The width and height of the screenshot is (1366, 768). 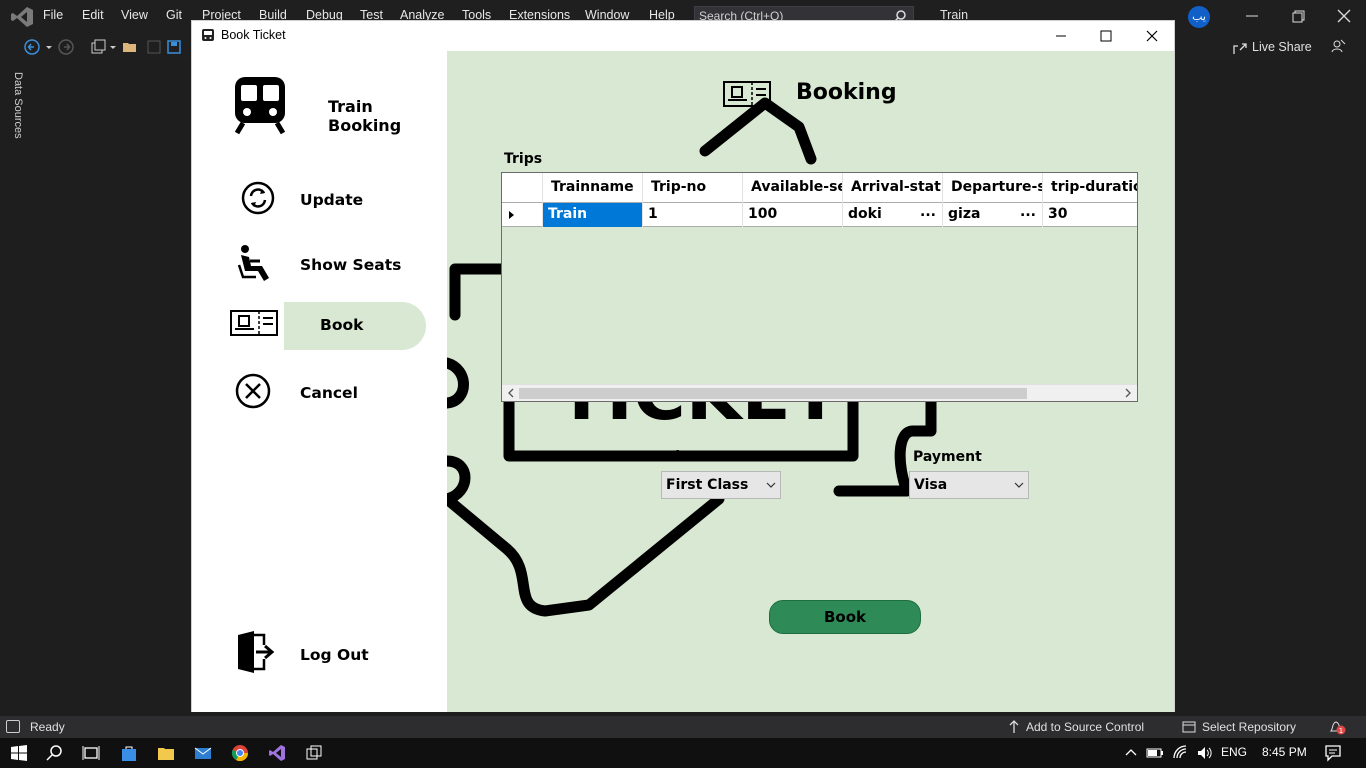 I want to click on table-row: Train 1 100 doki ... giza ... 30, so click(x=819, y=215).